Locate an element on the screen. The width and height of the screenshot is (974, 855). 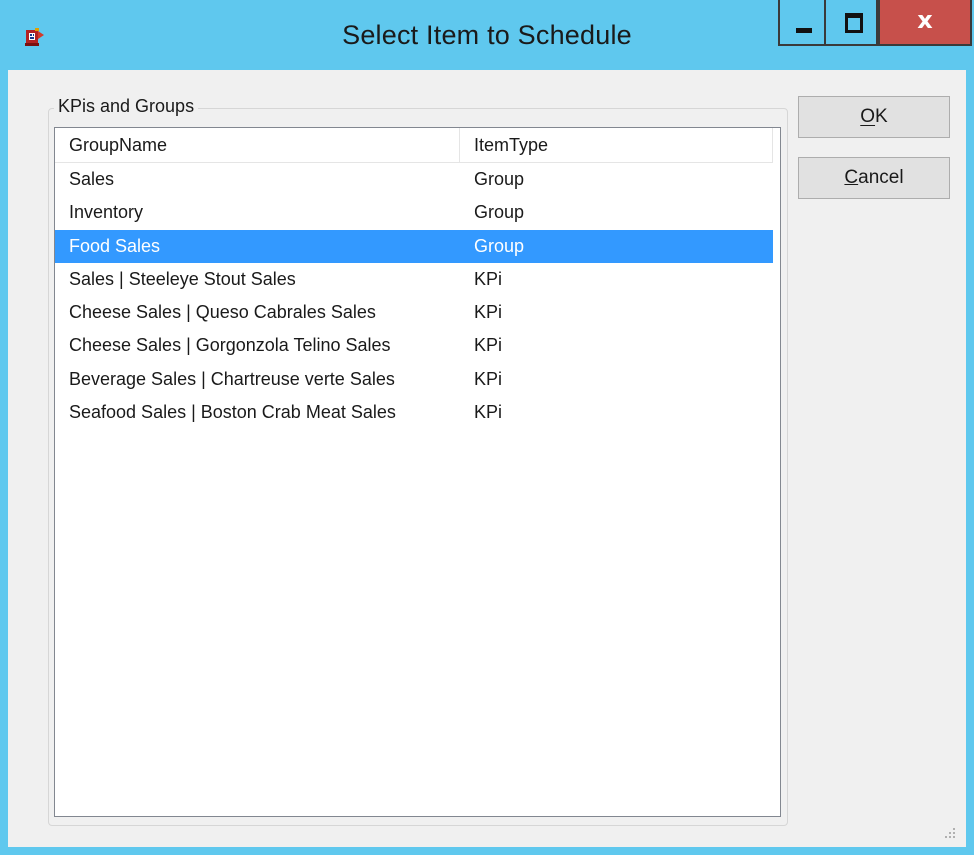
resize-grip-icon is located at coordinates (949, 832).